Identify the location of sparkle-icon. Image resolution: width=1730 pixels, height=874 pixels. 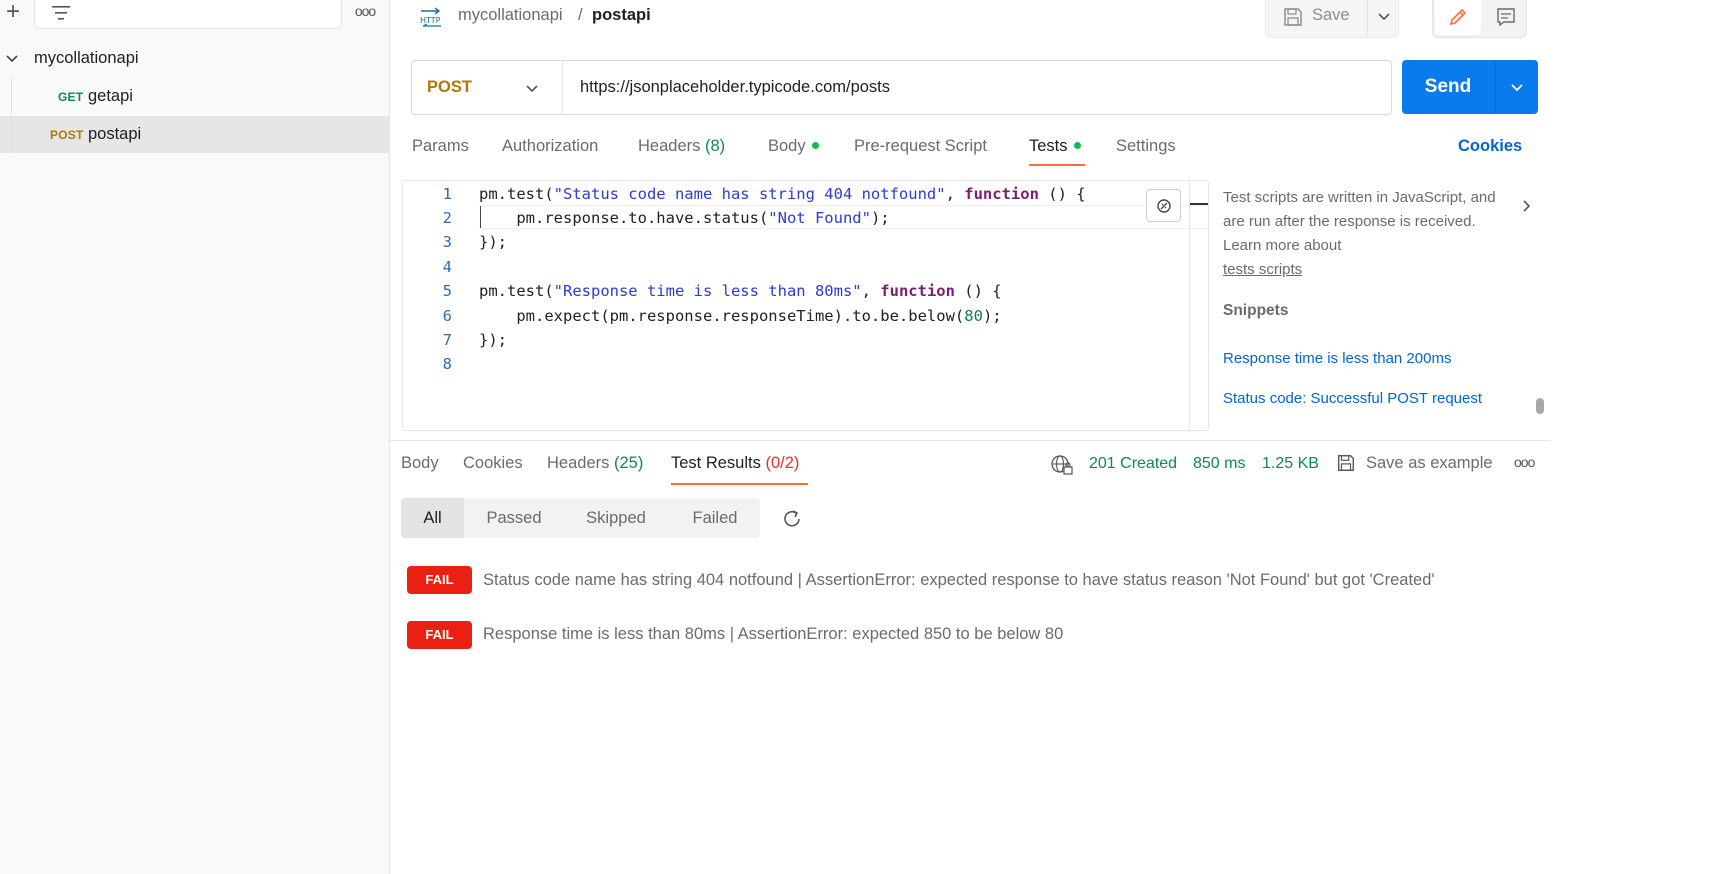
(1164, 206).